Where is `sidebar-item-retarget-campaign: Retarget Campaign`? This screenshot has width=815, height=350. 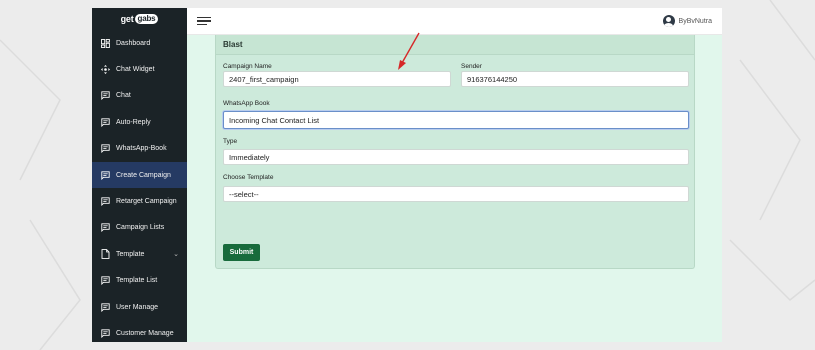
sidebar-item-retarget-campaign: Retarget Campaign is located at coordinates (139, 201).